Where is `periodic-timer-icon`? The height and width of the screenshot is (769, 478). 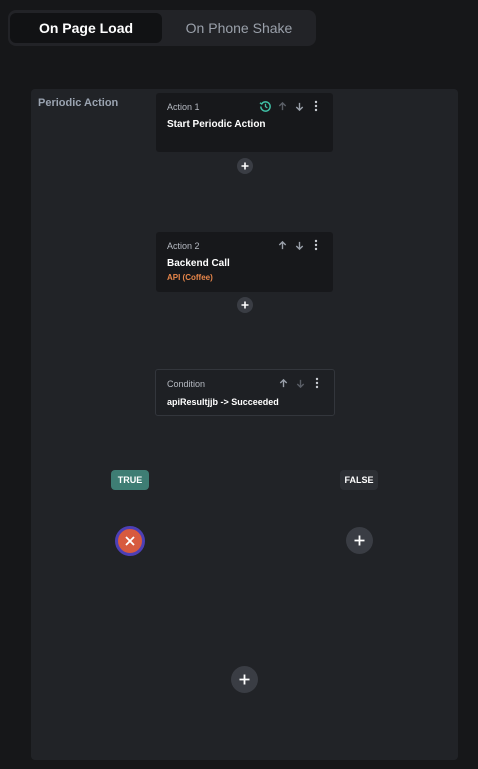
periodic-timer-icon is located at coordinates (265, 106).